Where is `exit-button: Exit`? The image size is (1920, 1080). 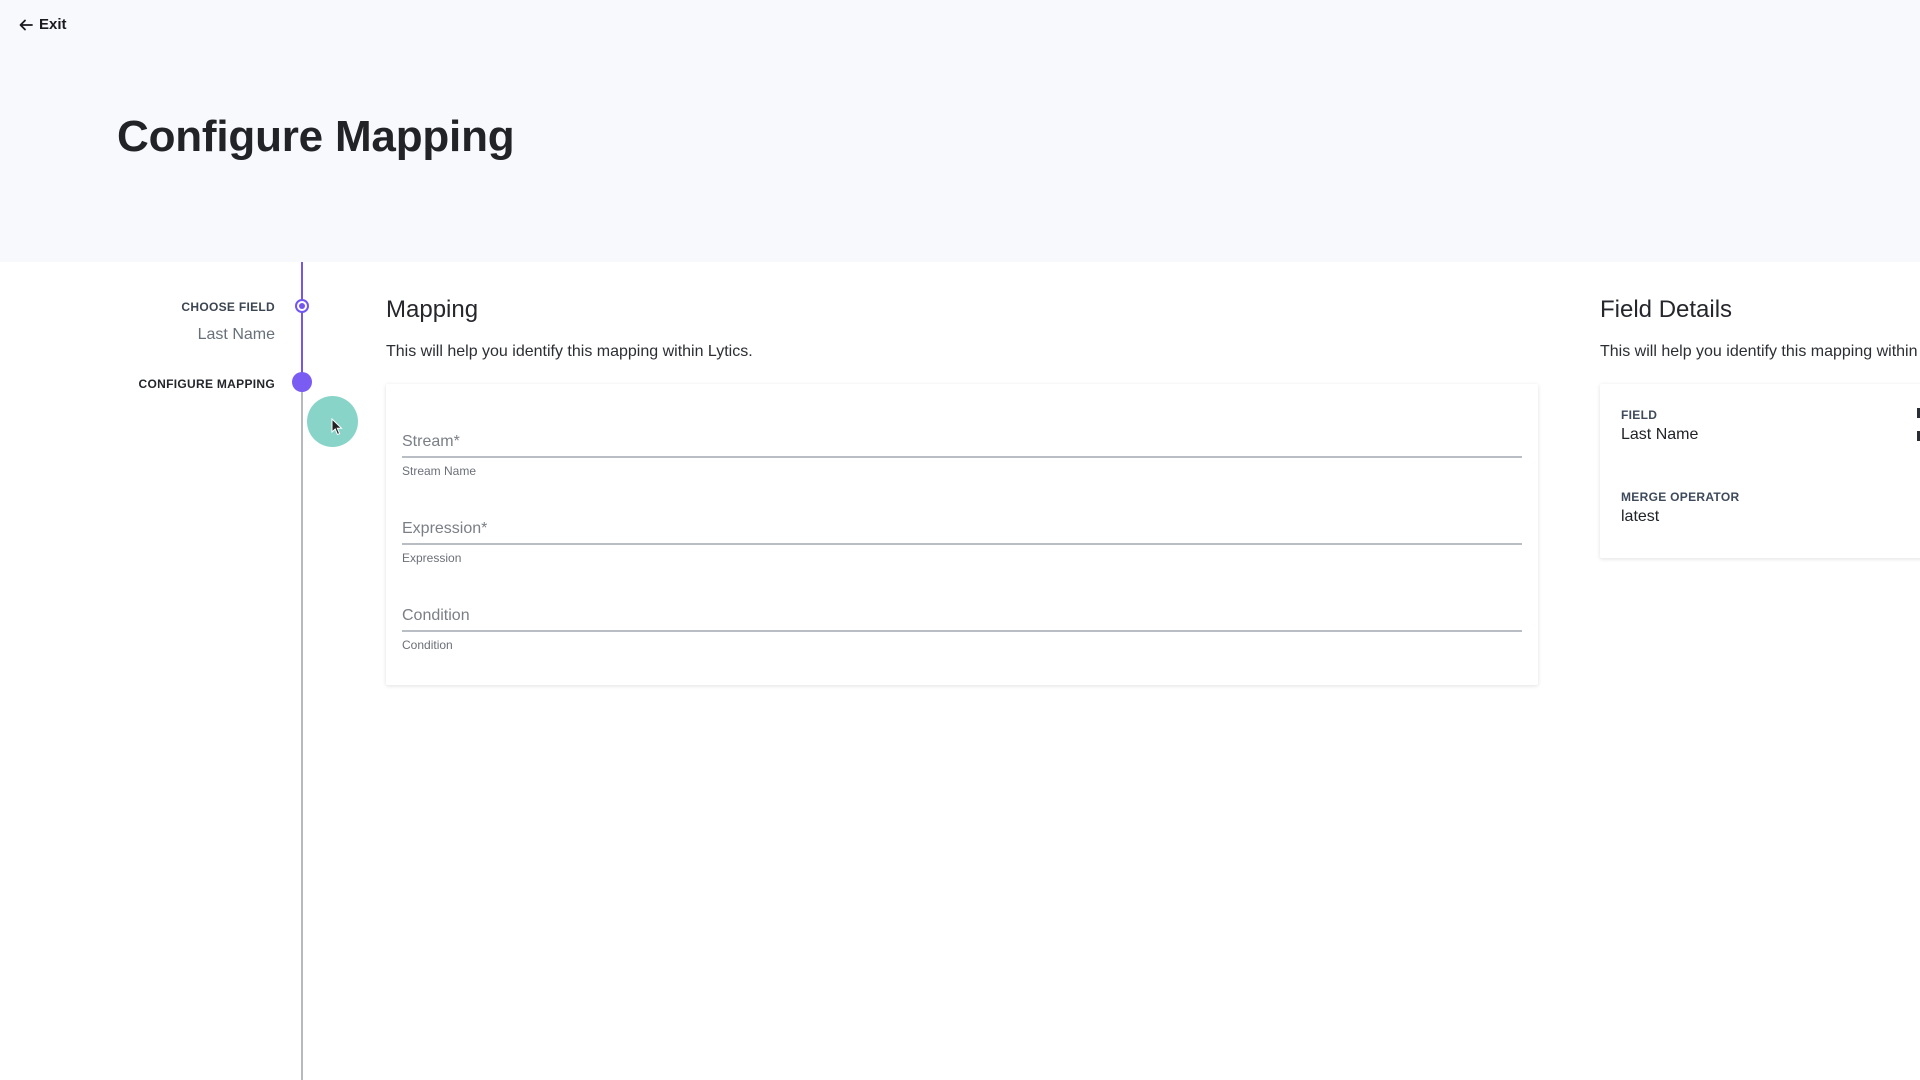
exit-button: Exit is located at coordinates (43, 24).